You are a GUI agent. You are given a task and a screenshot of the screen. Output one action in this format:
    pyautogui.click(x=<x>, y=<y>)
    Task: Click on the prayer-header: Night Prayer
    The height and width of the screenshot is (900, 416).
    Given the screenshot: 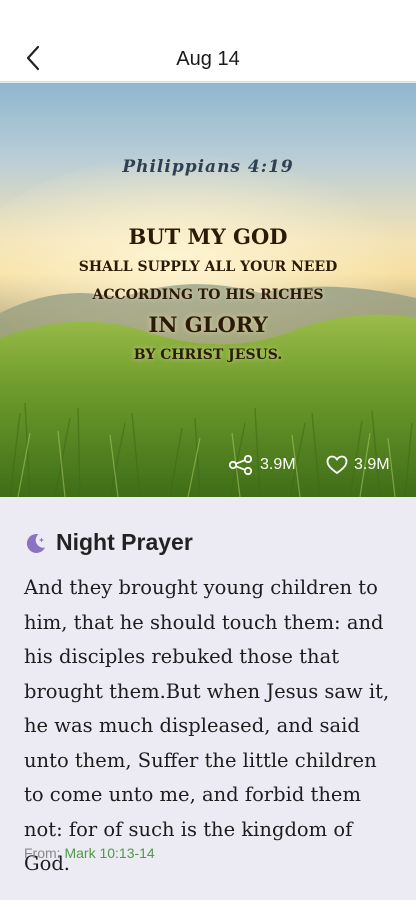 What is the action you would take?
    pyautogui.click(x=108, y=542)
    